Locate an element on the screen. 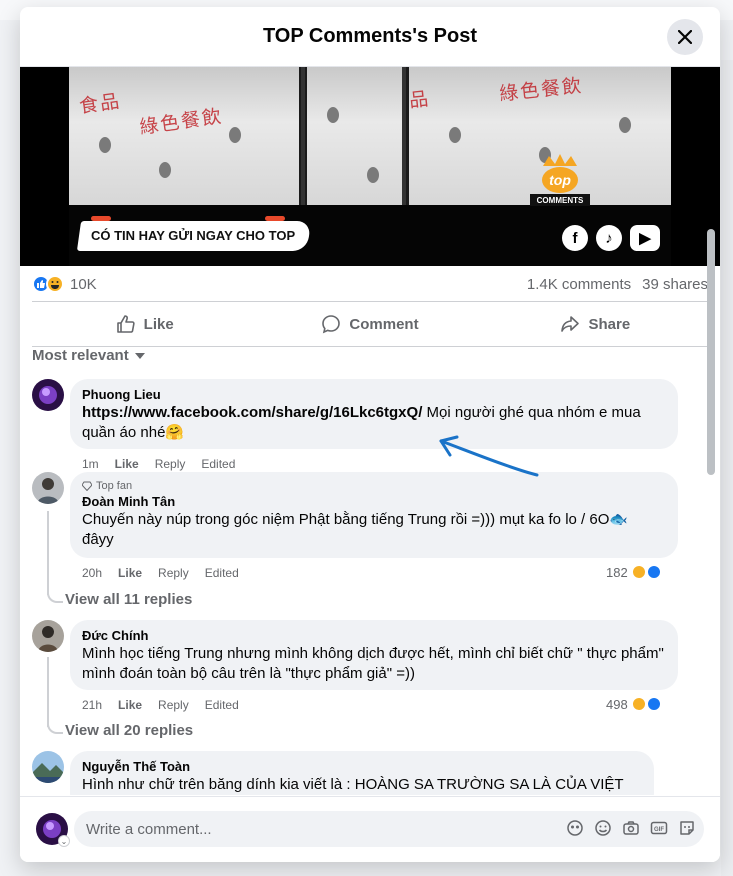 This screenshot has width=733, height=876. reaction-icons is located at coordinates (48, 284).